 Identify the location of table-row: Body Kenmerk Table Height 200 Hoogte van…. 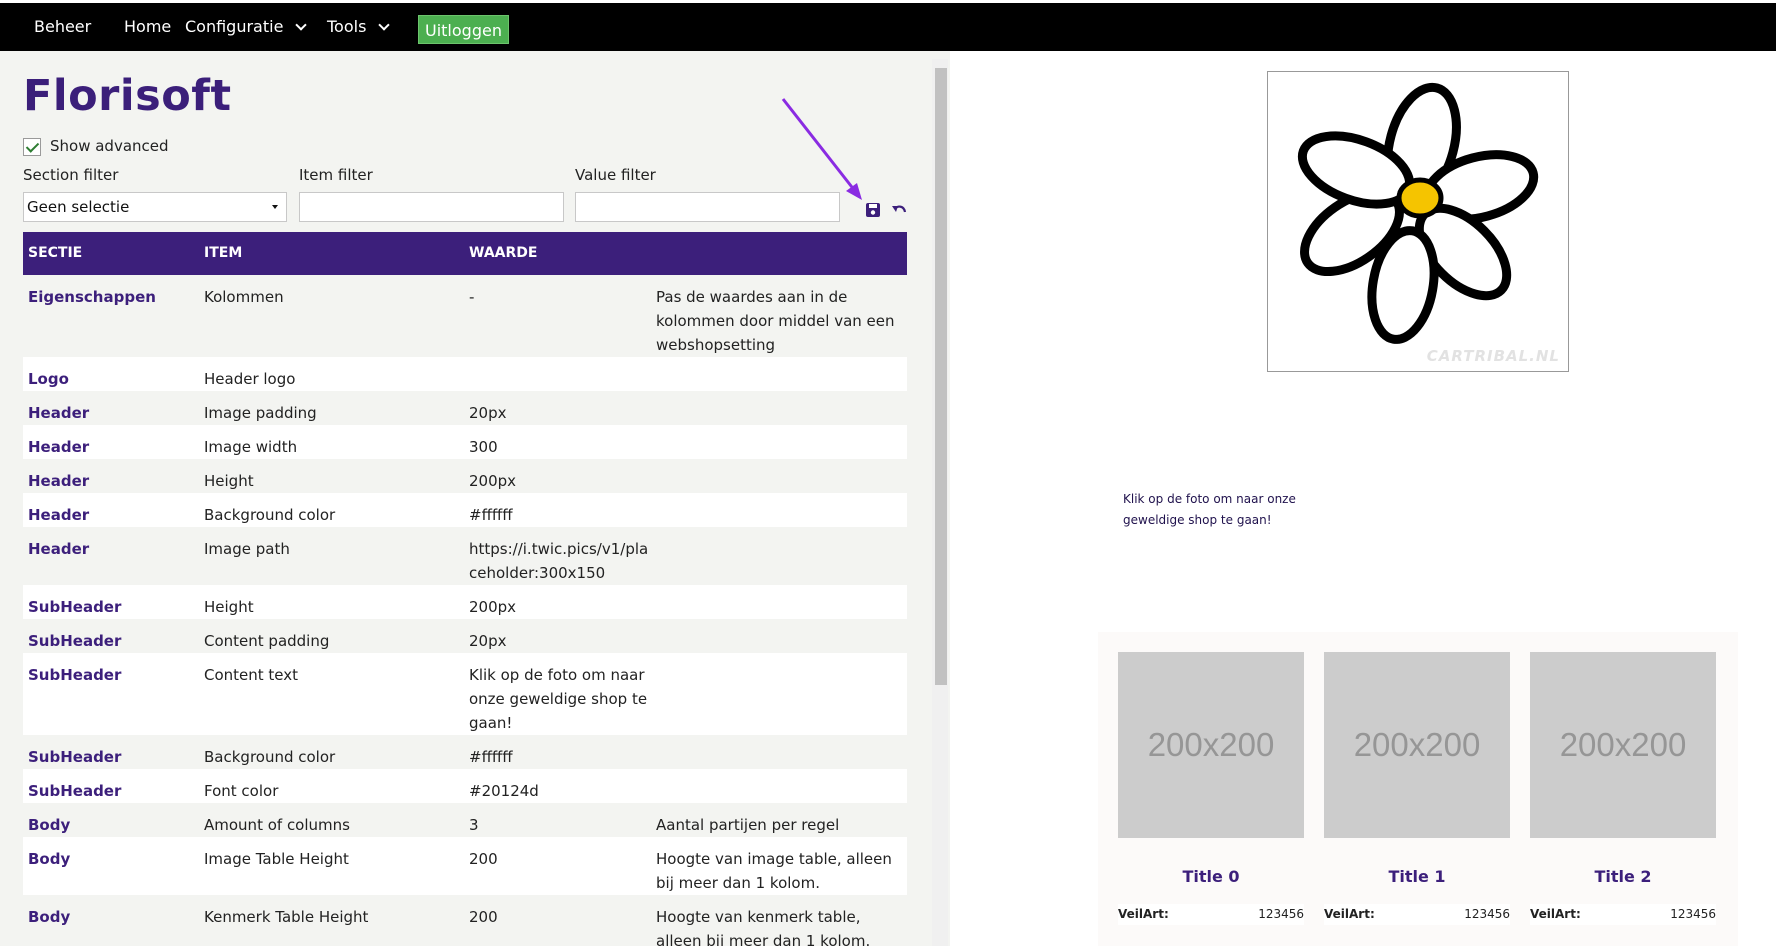
(465, 920).